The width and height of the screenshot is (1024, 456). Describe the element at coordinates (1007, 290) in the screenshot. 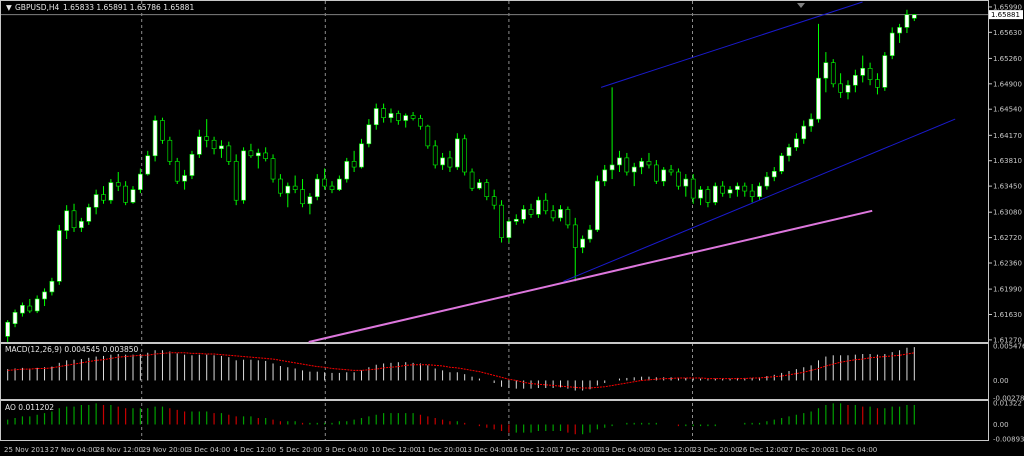

I see `price-tick-label: 1.61990` at that location.